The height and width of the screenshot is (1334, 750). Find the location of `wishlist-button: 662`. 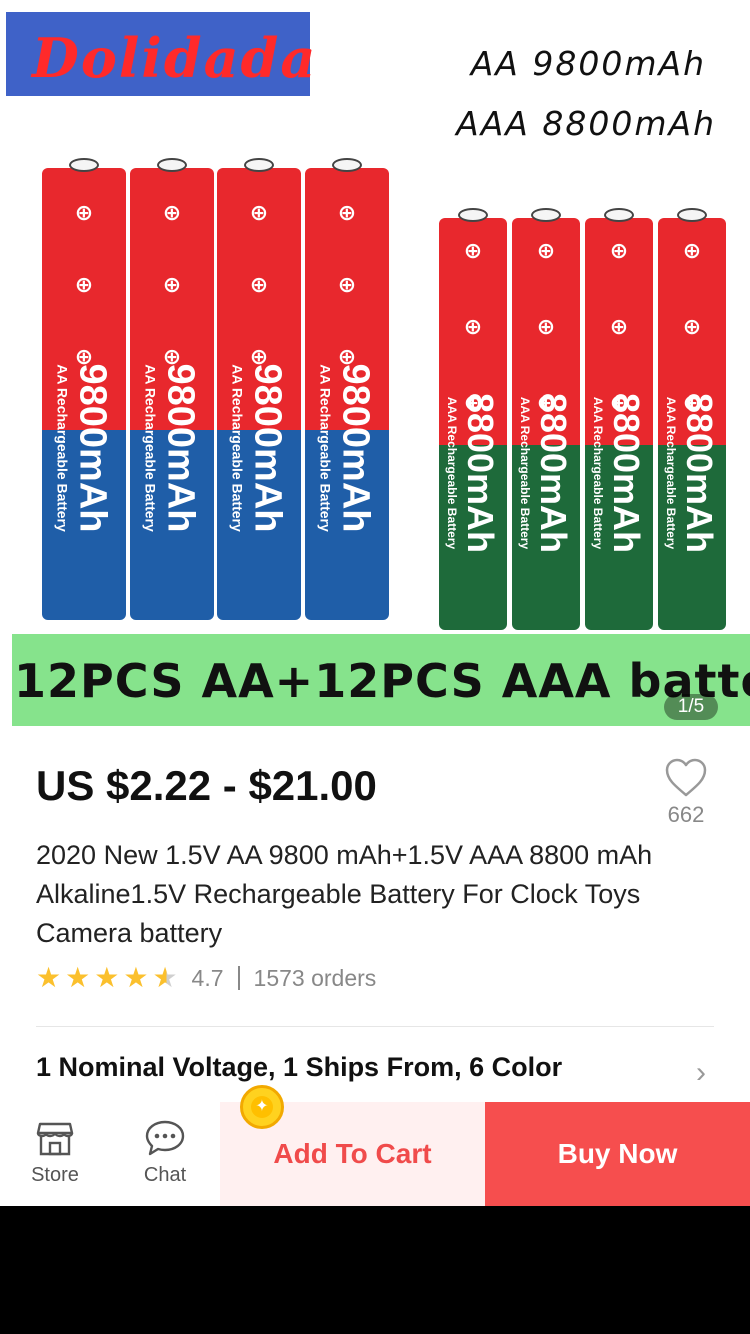

wishlist-button: 662 is located at coordinates (686, 793).